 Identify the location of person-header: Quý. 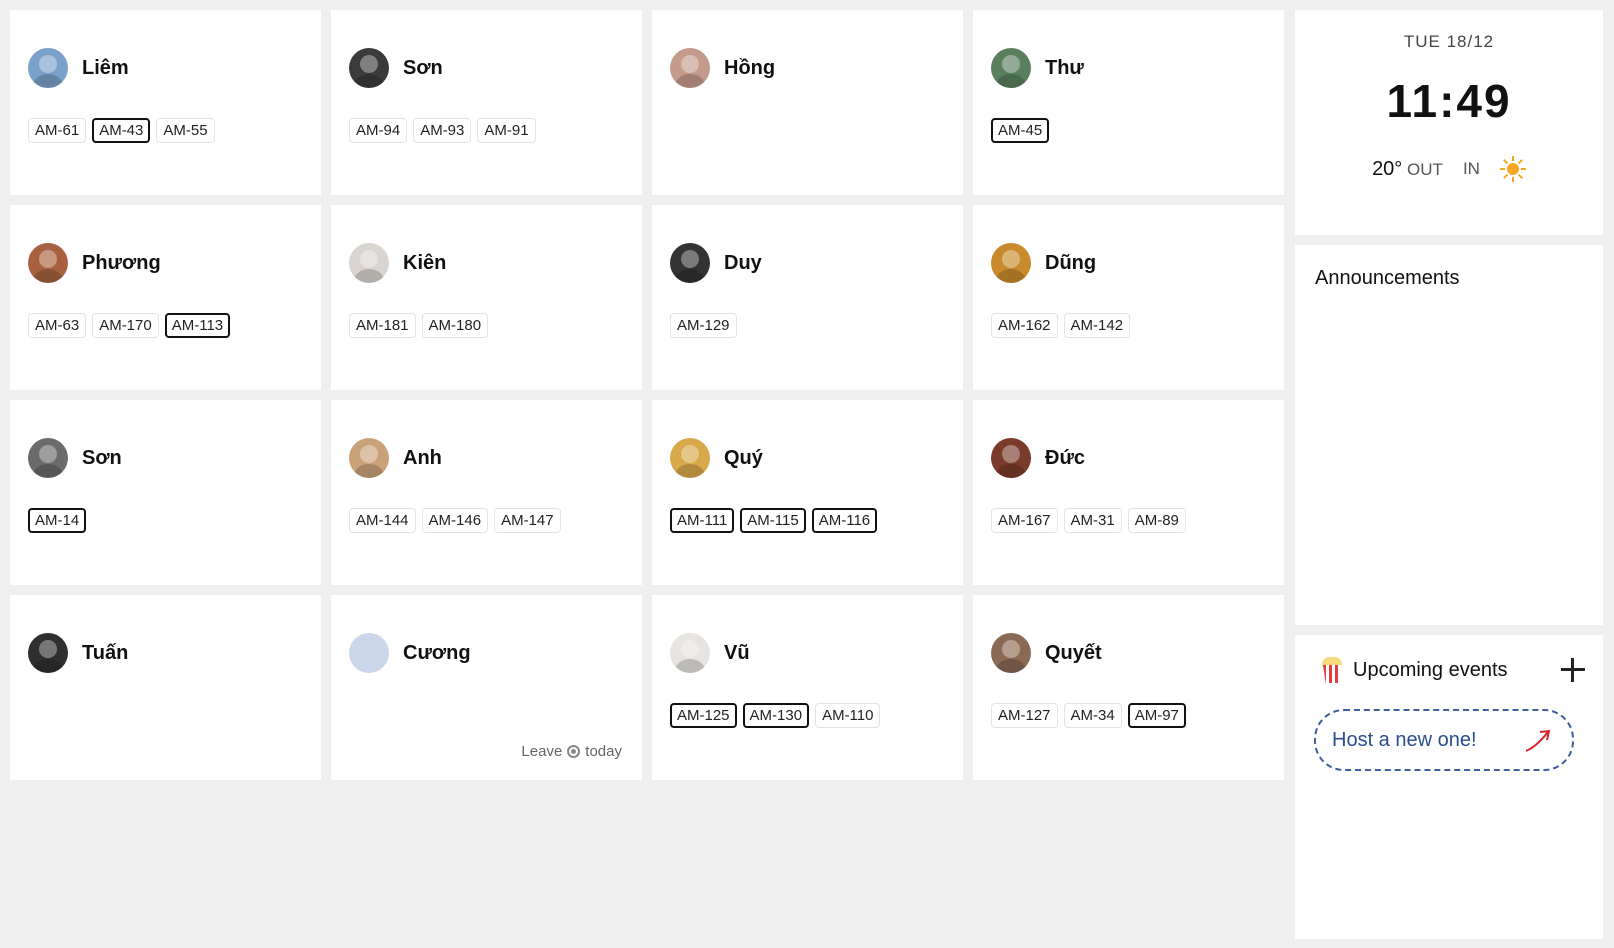
(716, 458).